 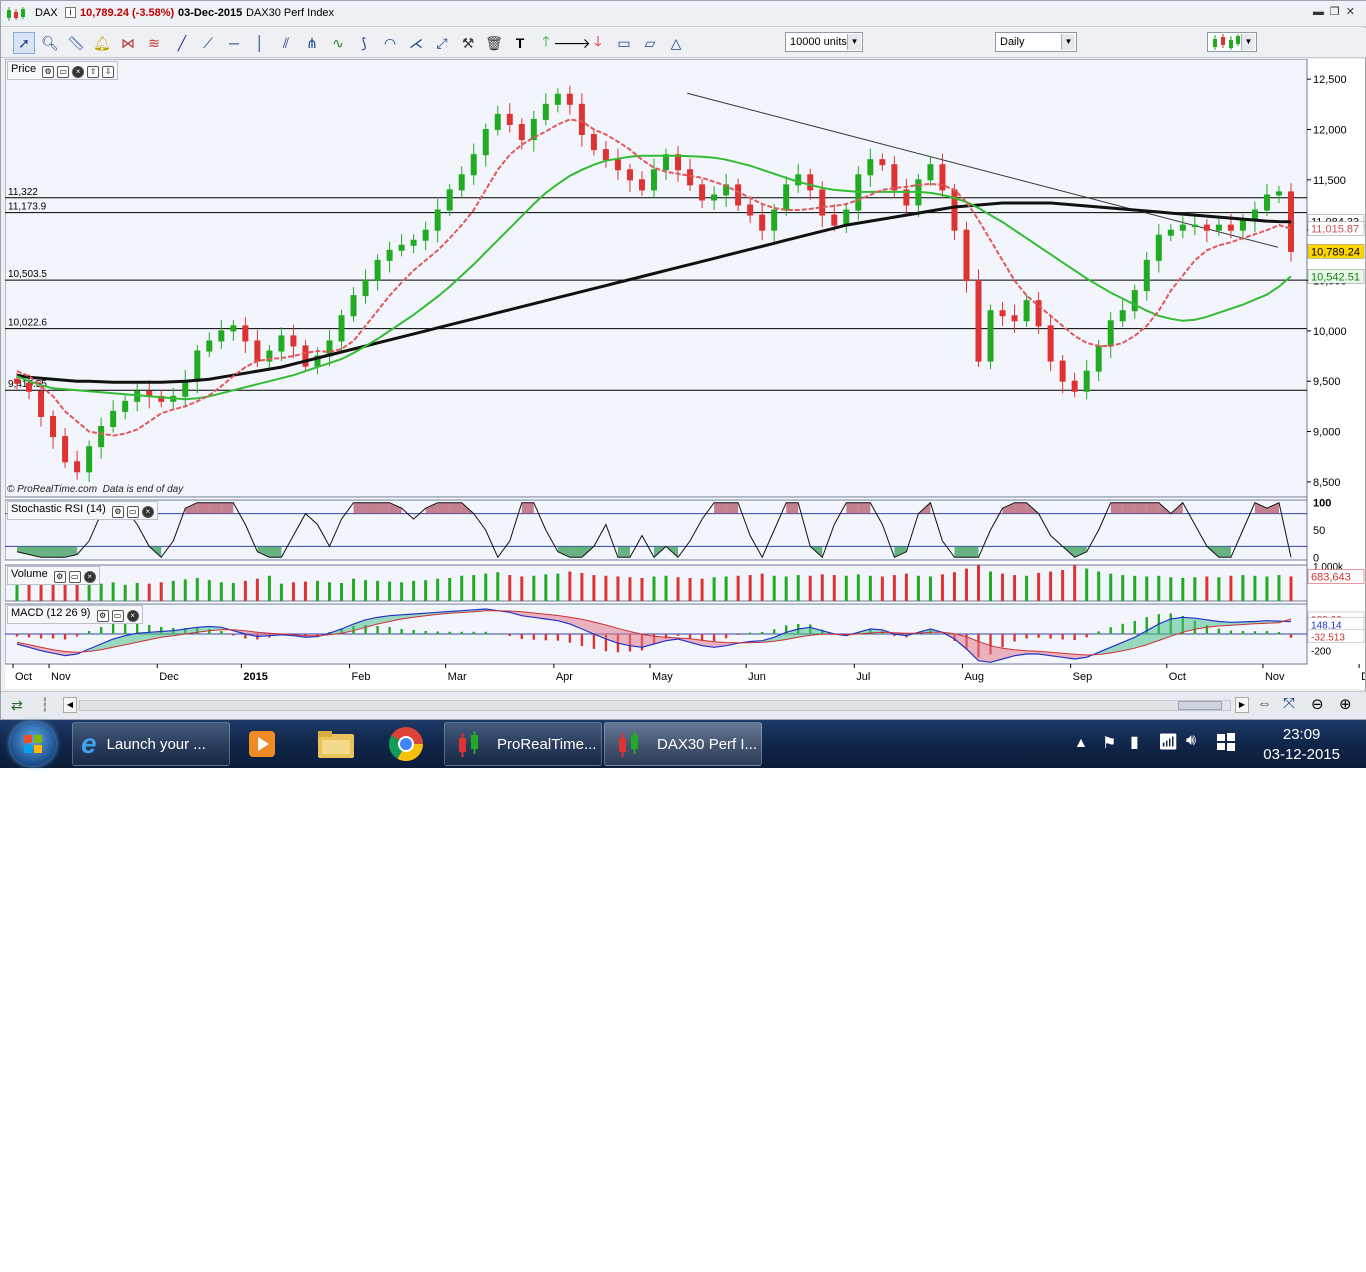 I want to click on windows-flag-icon, so click(x=1226, y=743).